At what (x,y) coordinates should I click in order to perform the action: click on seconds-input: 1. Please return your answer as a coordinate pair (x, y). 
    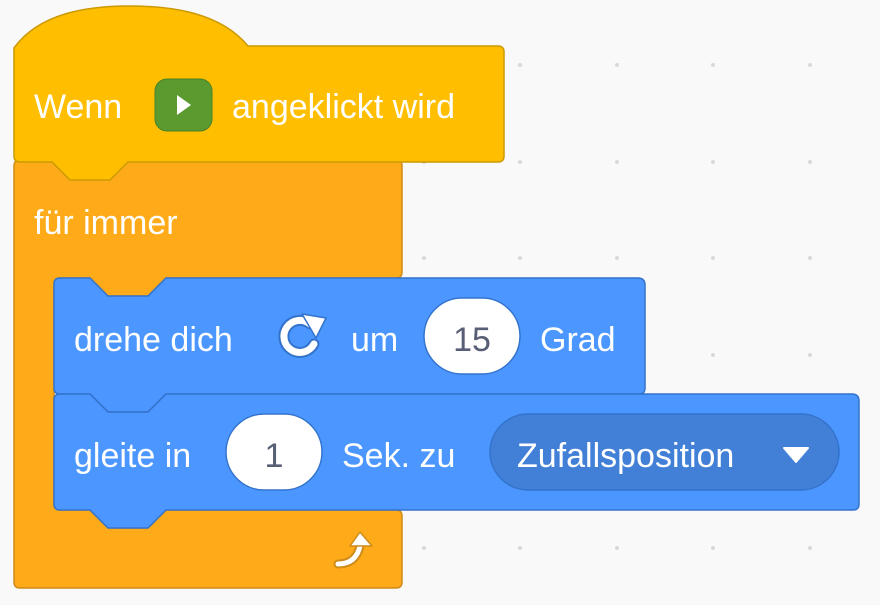
    Looking at the image, I should click on (274, 452).